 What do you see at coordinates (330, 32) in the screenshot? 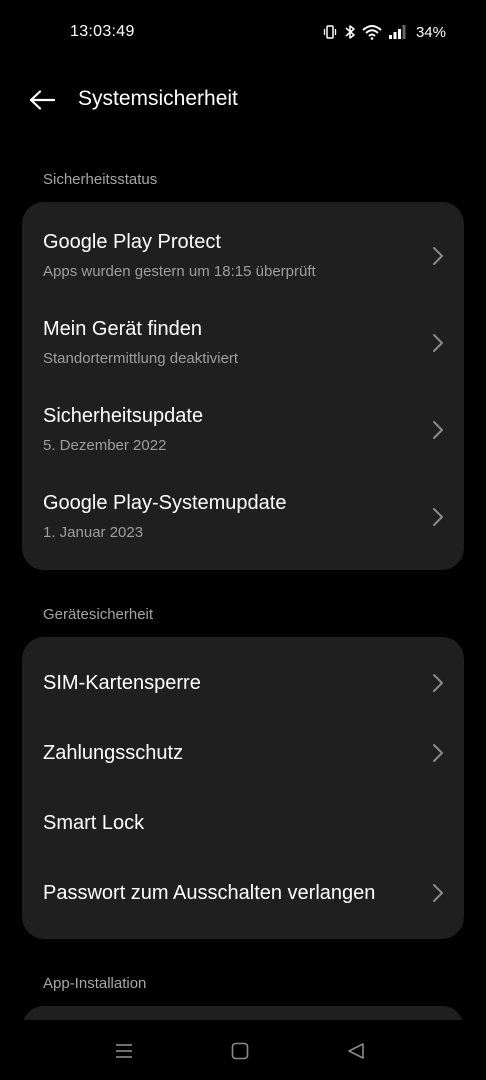
I see `vibrate-icon` at bounding box center [330, 32].